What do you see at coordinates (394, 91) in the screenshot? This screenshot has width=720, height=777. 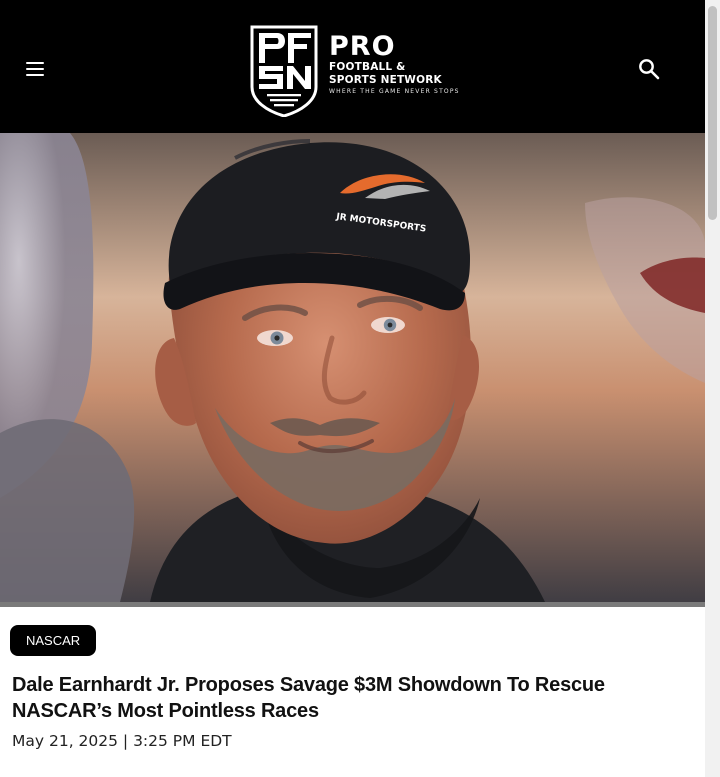 I see `logo-tagline: WHERE THE GAME NEVER STOPS` at bounding box center [394, 91].